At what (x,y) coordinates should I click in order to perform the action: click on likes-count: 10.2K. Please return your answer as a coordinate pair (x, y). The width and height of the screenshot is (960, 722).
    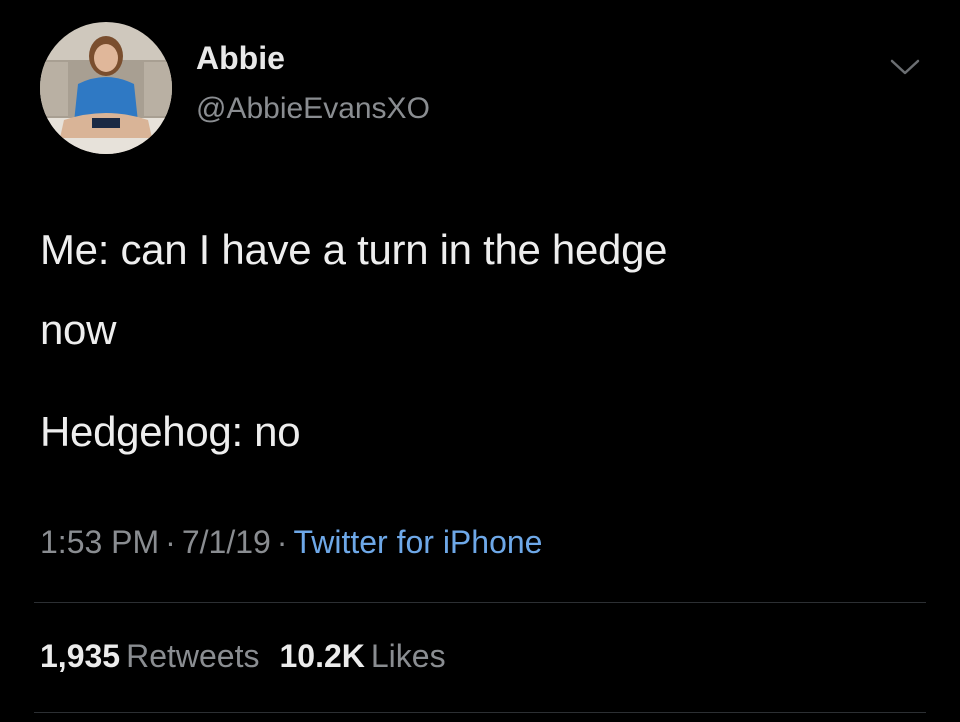
    Looking at the image, I should click on (322, 656).